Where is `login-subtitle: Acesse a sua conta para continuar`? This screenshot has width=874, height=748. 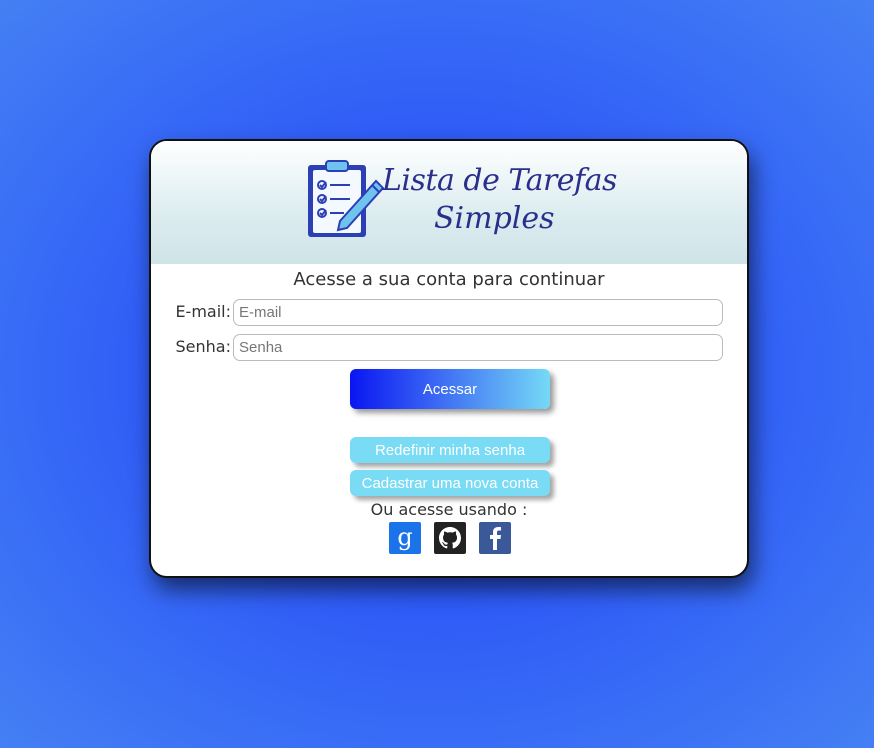
login-subtitle: Acesse a sua conta para continuar is located at coordinates (449, 279).